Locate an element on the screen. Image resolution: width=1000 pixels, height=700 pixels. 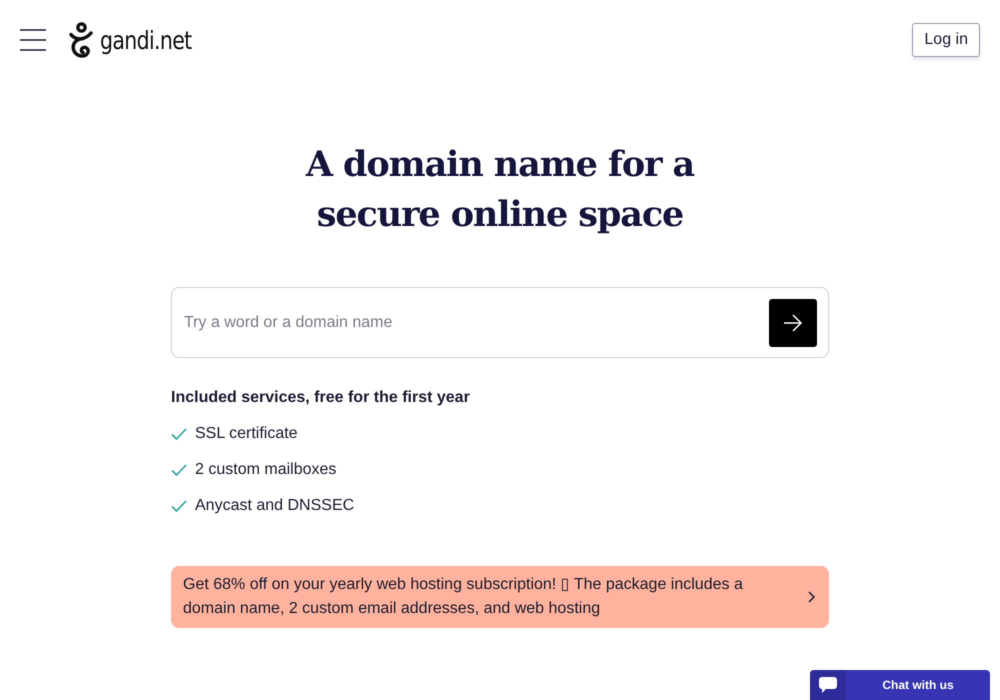
login-button: Log in is located at coordinates (946, 40).